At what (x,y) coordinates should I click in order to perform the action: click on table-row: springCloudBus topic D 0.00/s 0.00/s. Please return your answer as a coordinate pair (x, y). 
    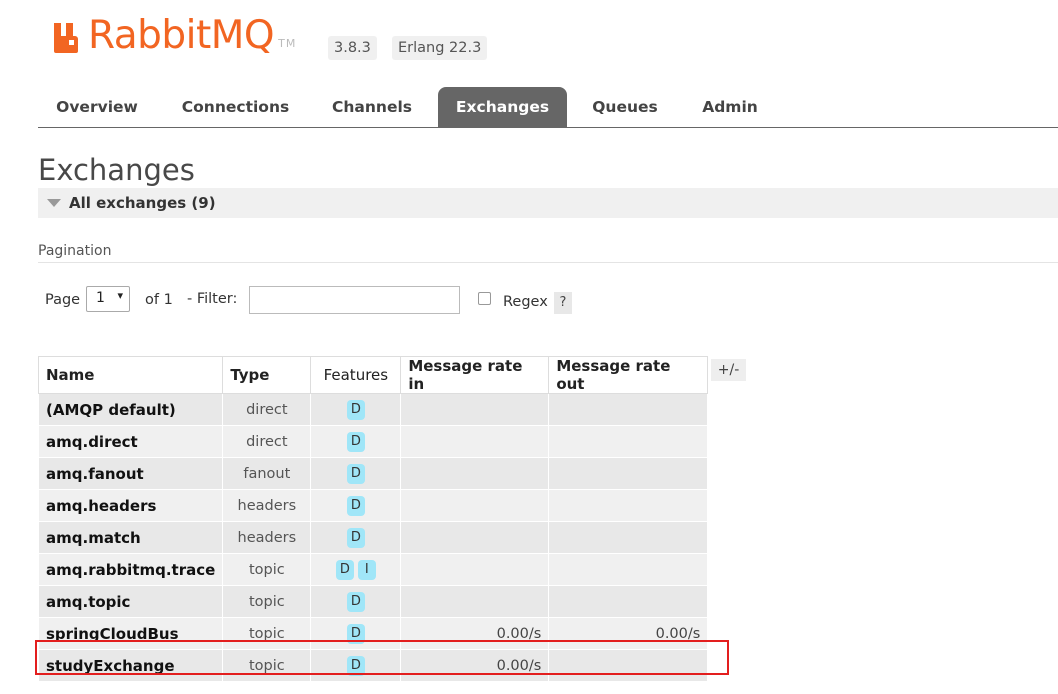
    Looking at the image, I should click on (373, 633).